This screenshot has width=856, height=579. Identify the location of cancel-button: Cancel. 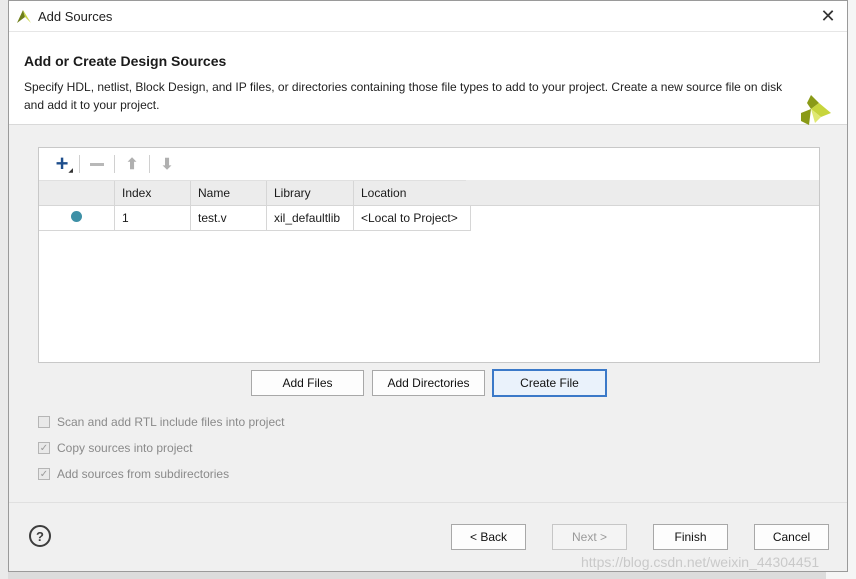
(791, 537).